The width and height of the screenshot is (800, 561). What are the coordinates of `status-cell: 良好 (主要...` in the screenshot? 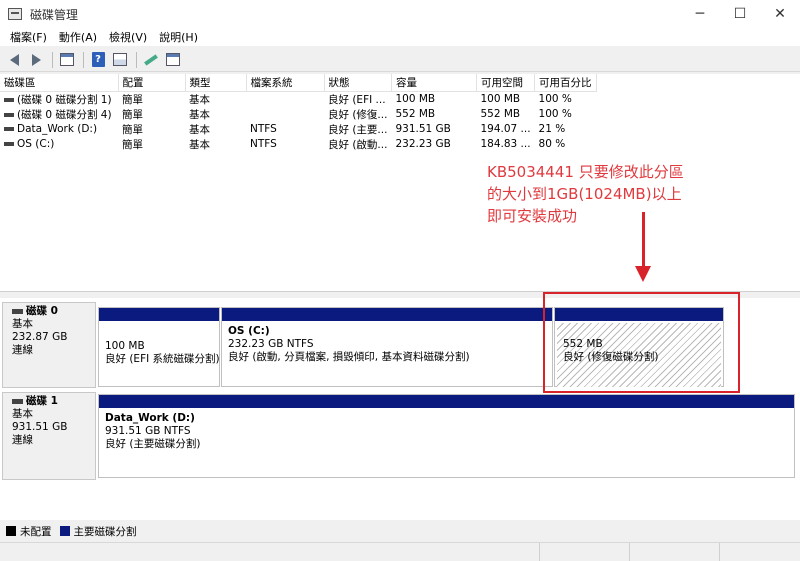 It's located at (358, 129).